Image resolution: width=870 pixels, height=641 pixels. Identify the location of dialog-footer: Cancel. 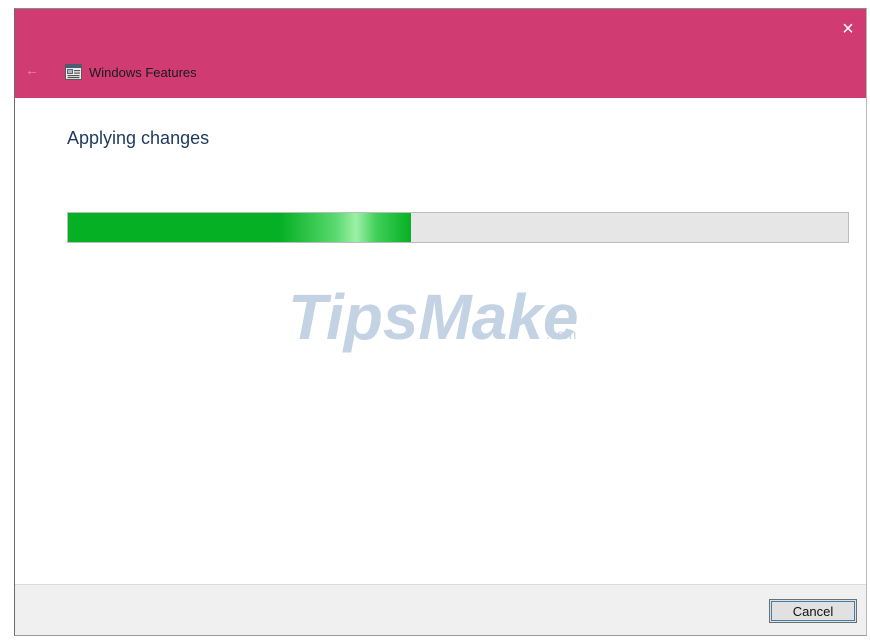
(440, 609).